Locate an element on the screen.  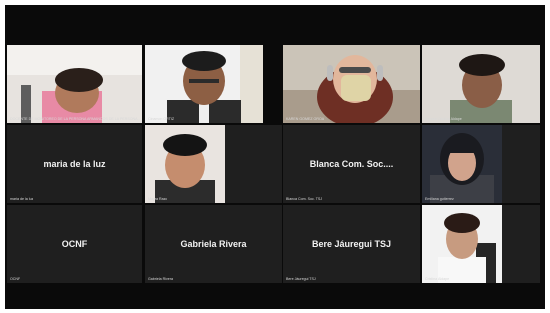
participant-tile-2: Cinamon ORTIZ is located at coordinates (204, 84).